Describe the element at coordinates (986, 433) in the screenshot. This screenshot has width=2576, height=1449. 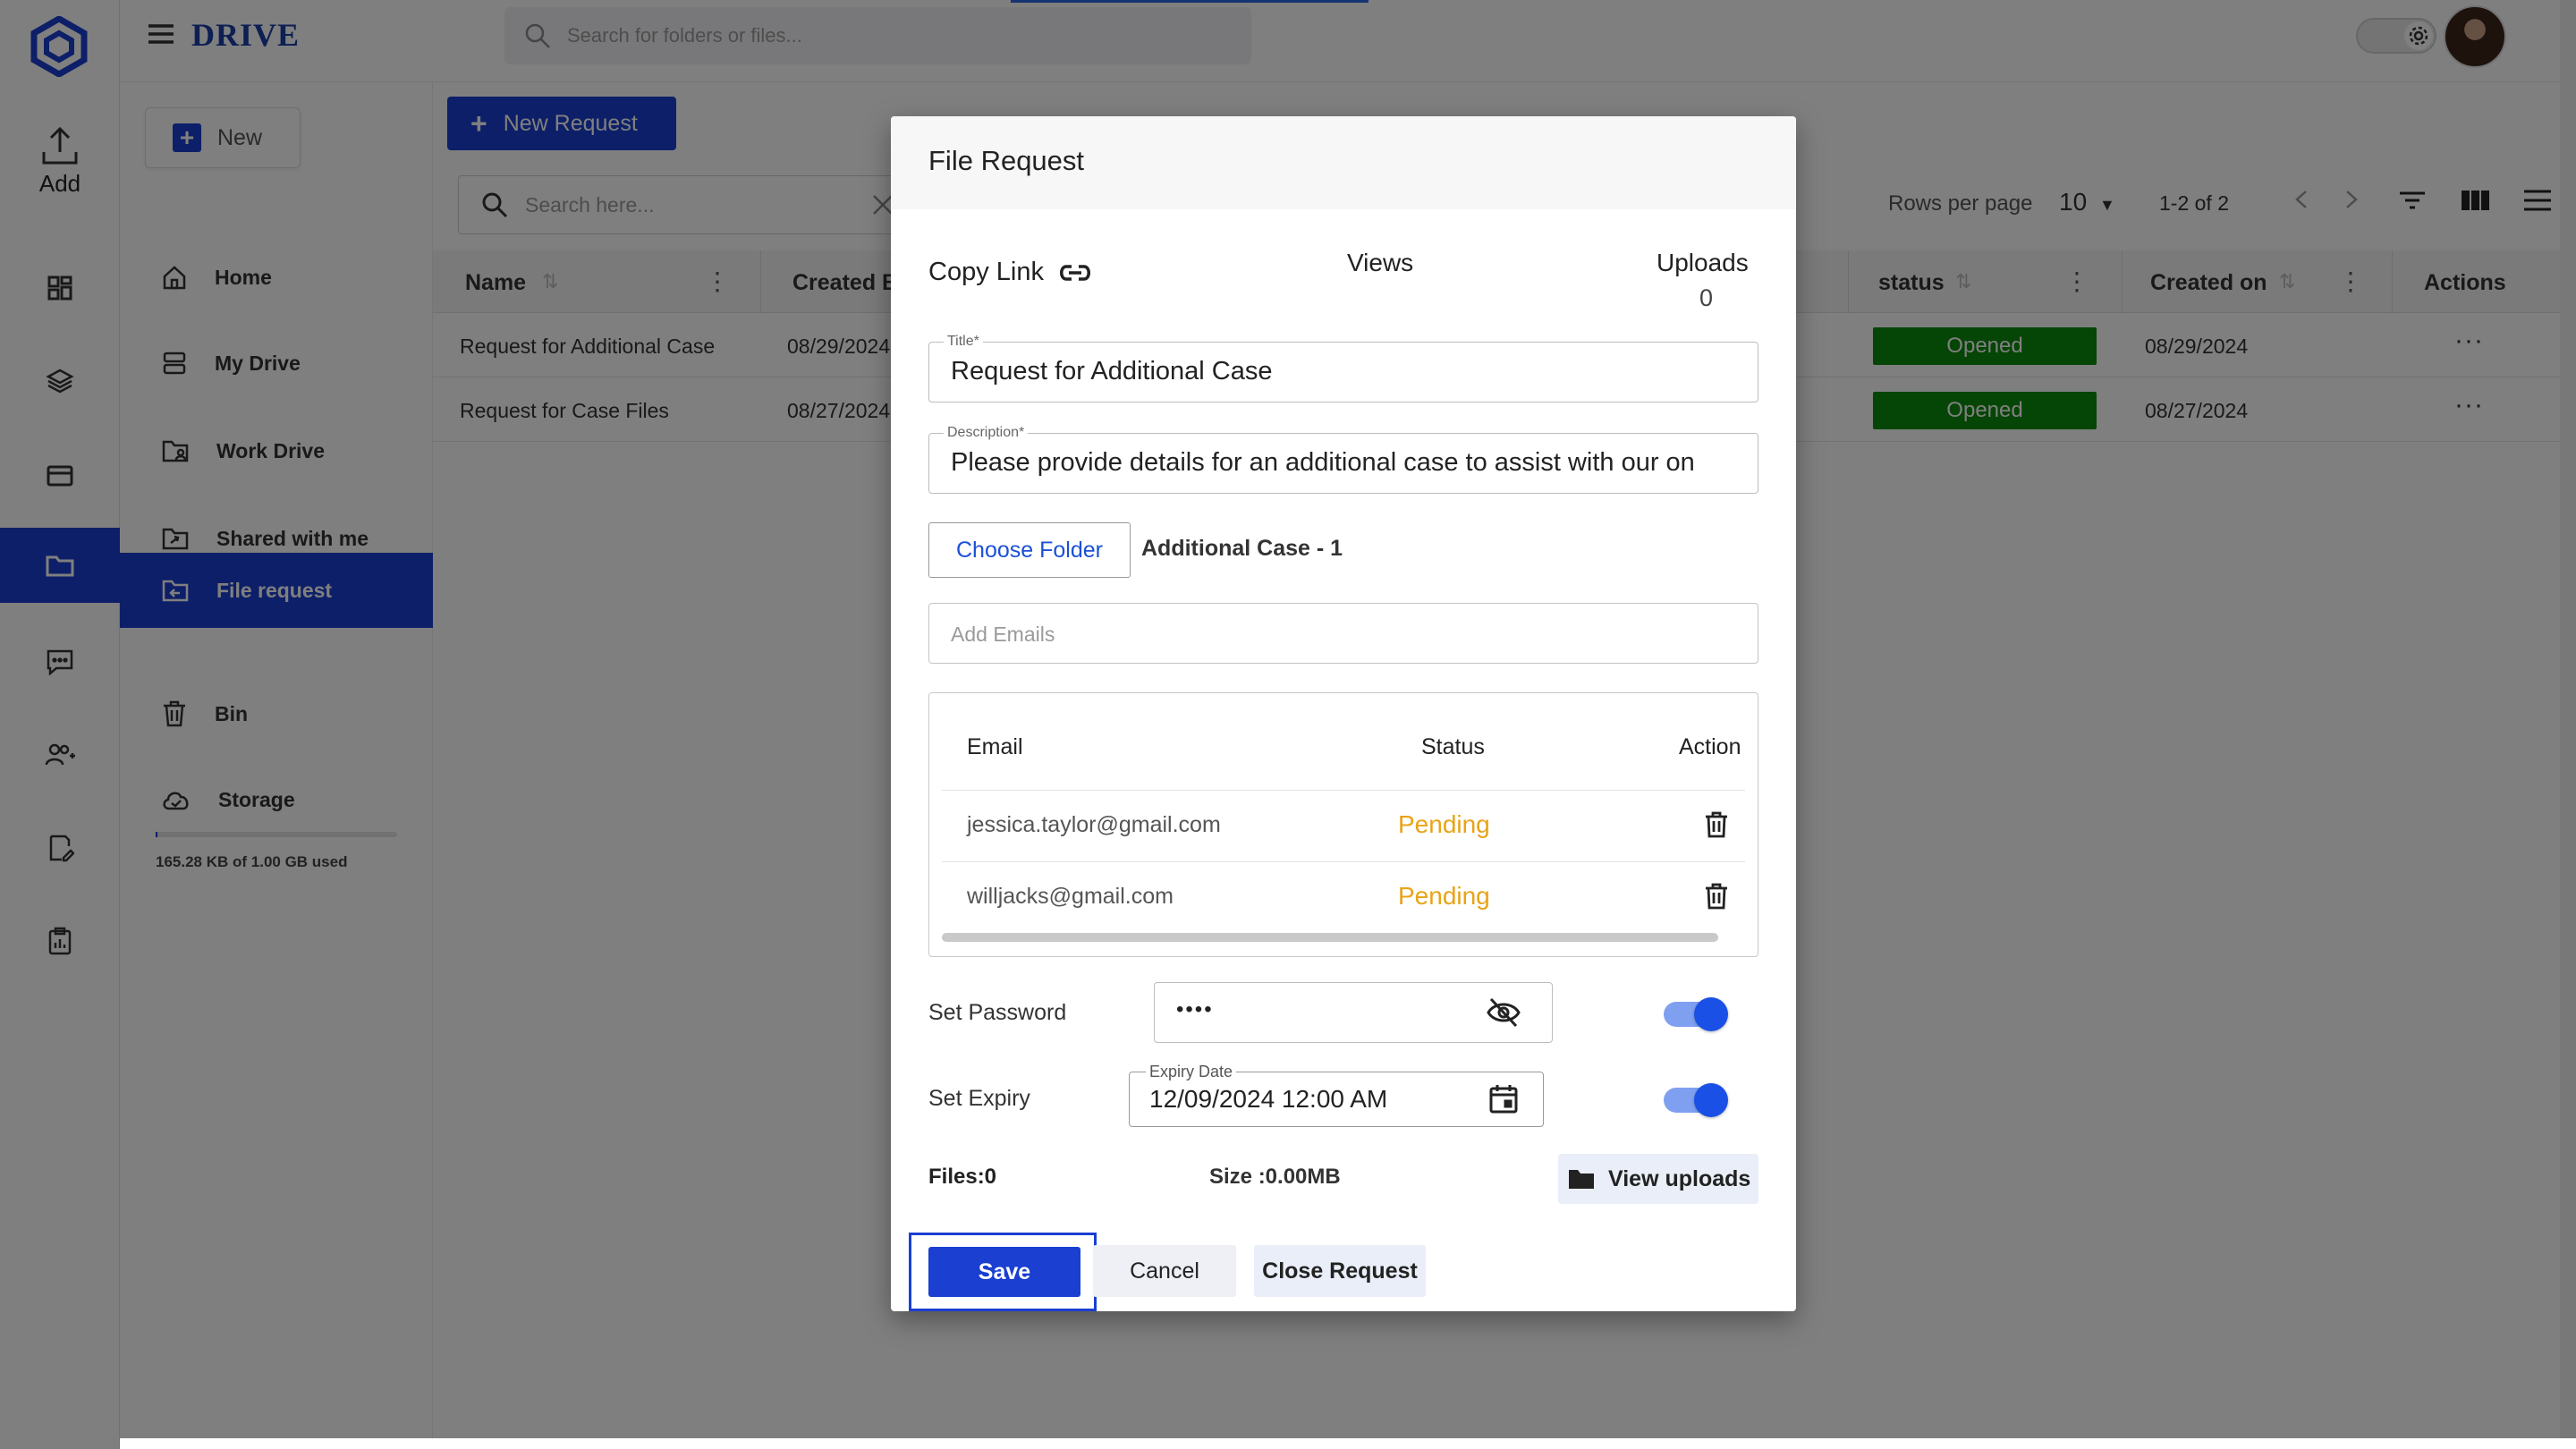
I see `description-field-label: Description*` at that location.